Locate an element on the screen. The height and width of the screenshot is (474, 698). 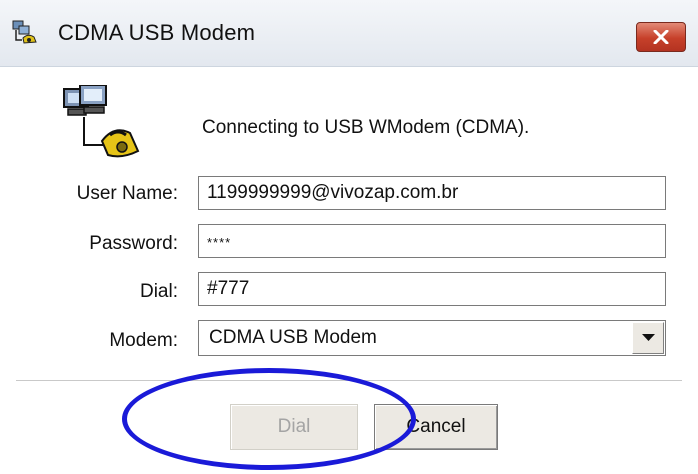
window-title: CDMA USB Modem is located at coordinates (157, 32).